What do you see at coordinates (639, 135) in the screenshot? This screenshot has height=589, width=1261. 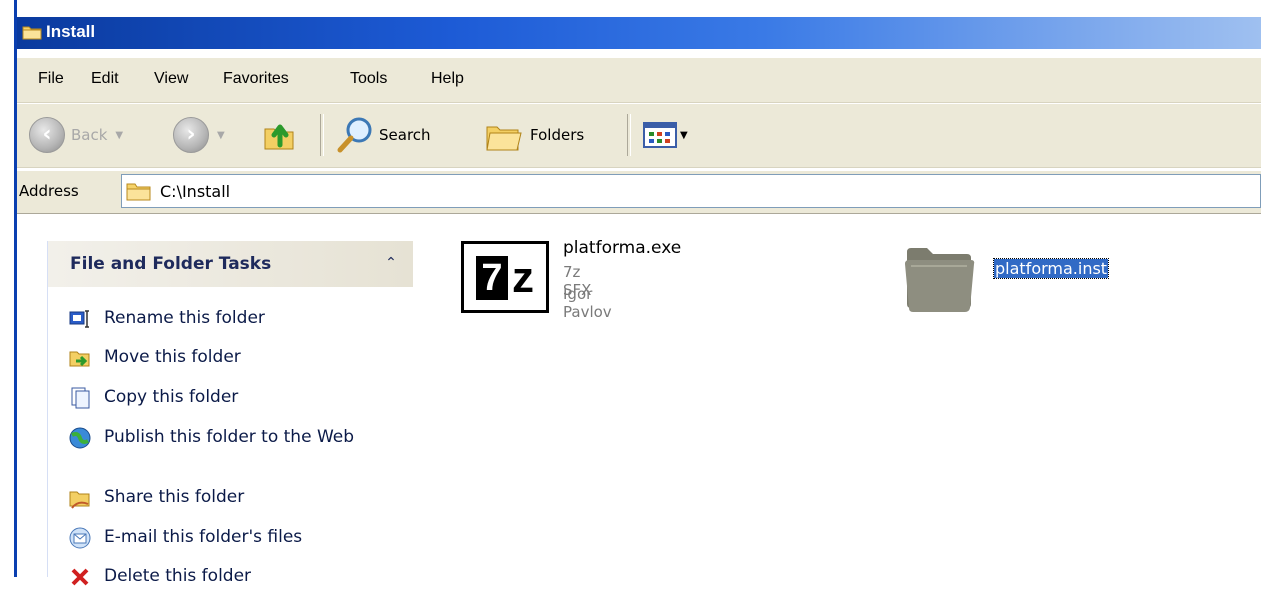 I see `toolbar: ‹ Back ▼ › ▼ Search Folders ▼` at bounding box center [639, 135].